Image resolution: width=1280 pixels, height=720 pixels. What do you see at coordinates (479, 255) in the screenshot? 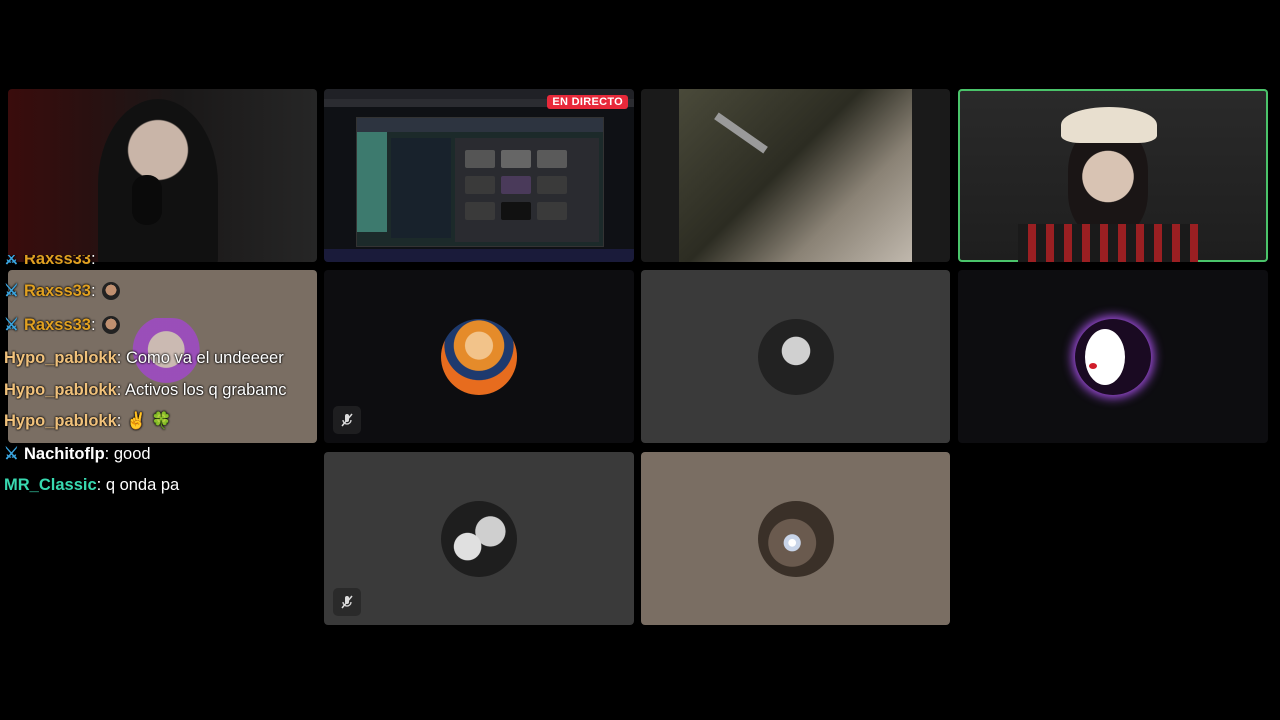
I see `taskbar` at bounding box center [479, 255].